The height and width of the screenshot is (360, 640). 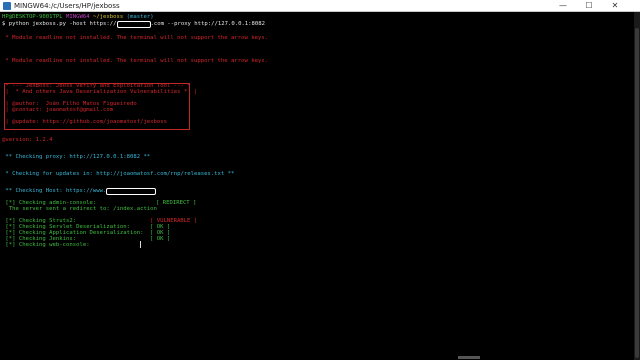 What do you see at coordinates (637, 193) in the screenshot?
I see `scrollbar-thumb` at bounding box center [637, 193].